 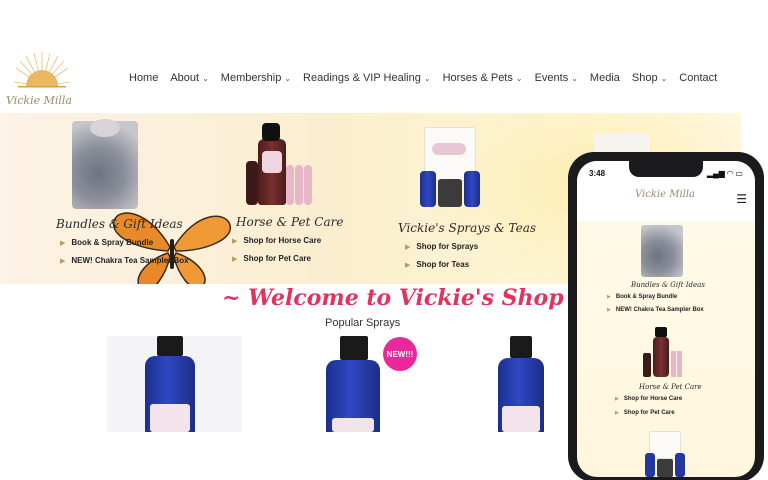 I want to click on link-label: Shop for Sprays, so click(x=447, y=246).